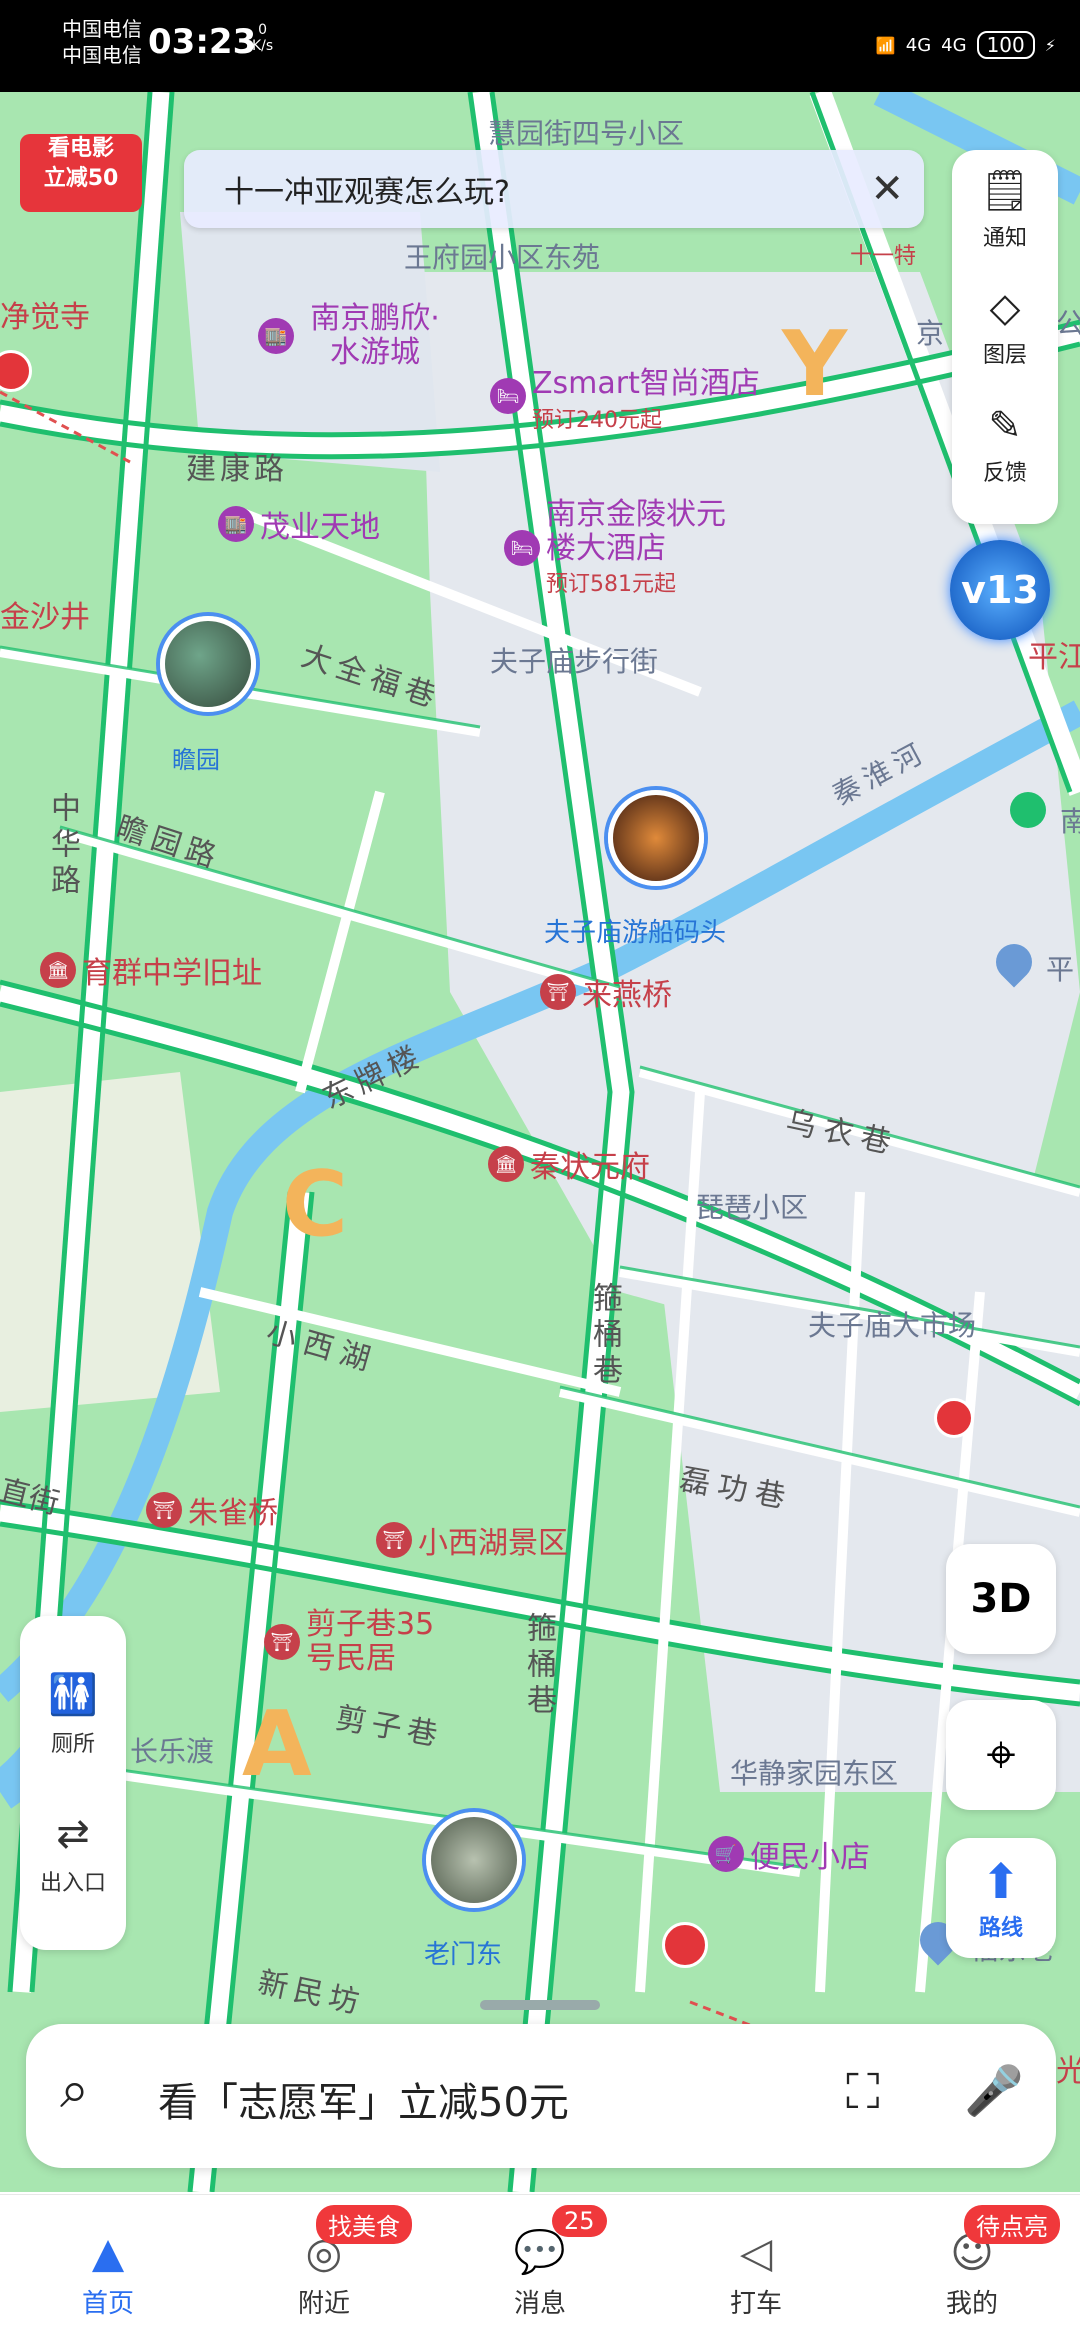 This screenshot has width=1080, height=2332. What do you see at coordinates (212, 1510) in the screenshot?
I see `poi-zhuque: ⛩ 朱雀桥` at bounding box center [212, 1510].